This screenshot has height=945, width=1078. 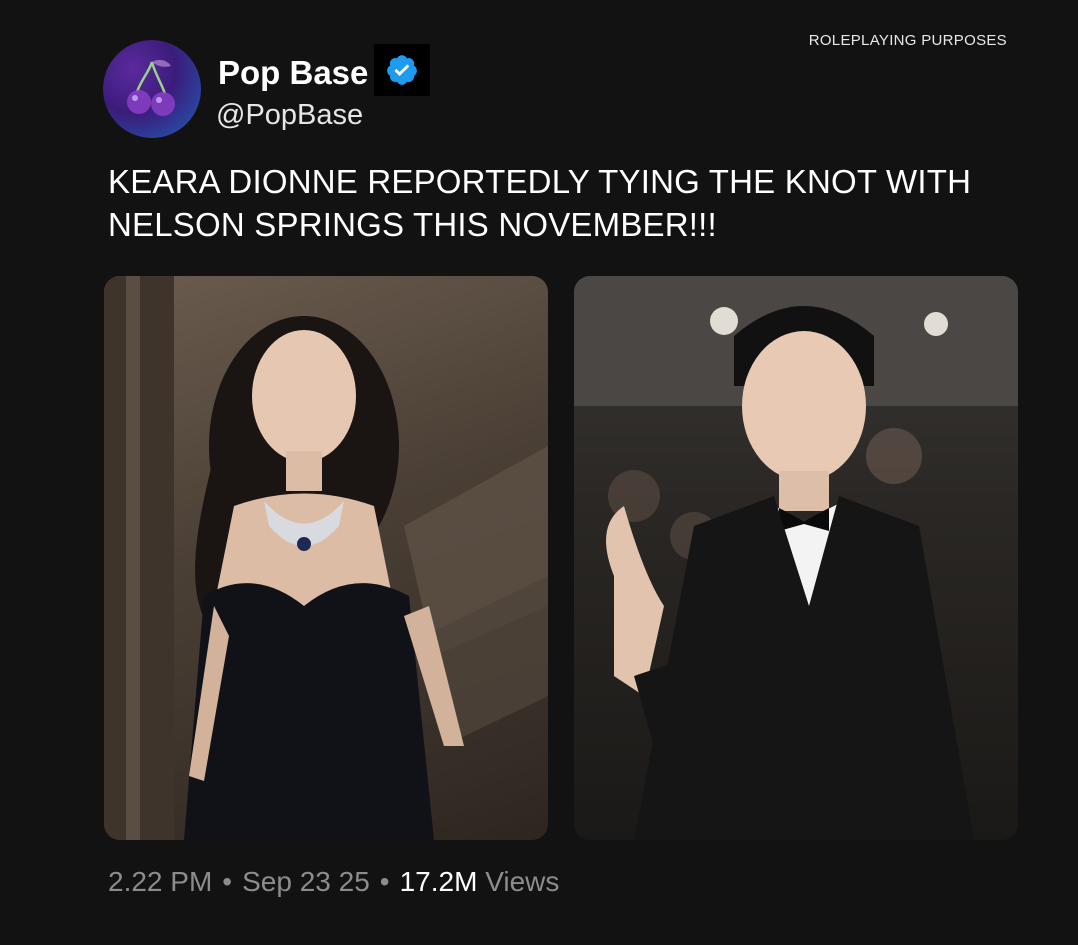 I want to click on tweet-date: Sep 23 25, so click(x=306, y=881).